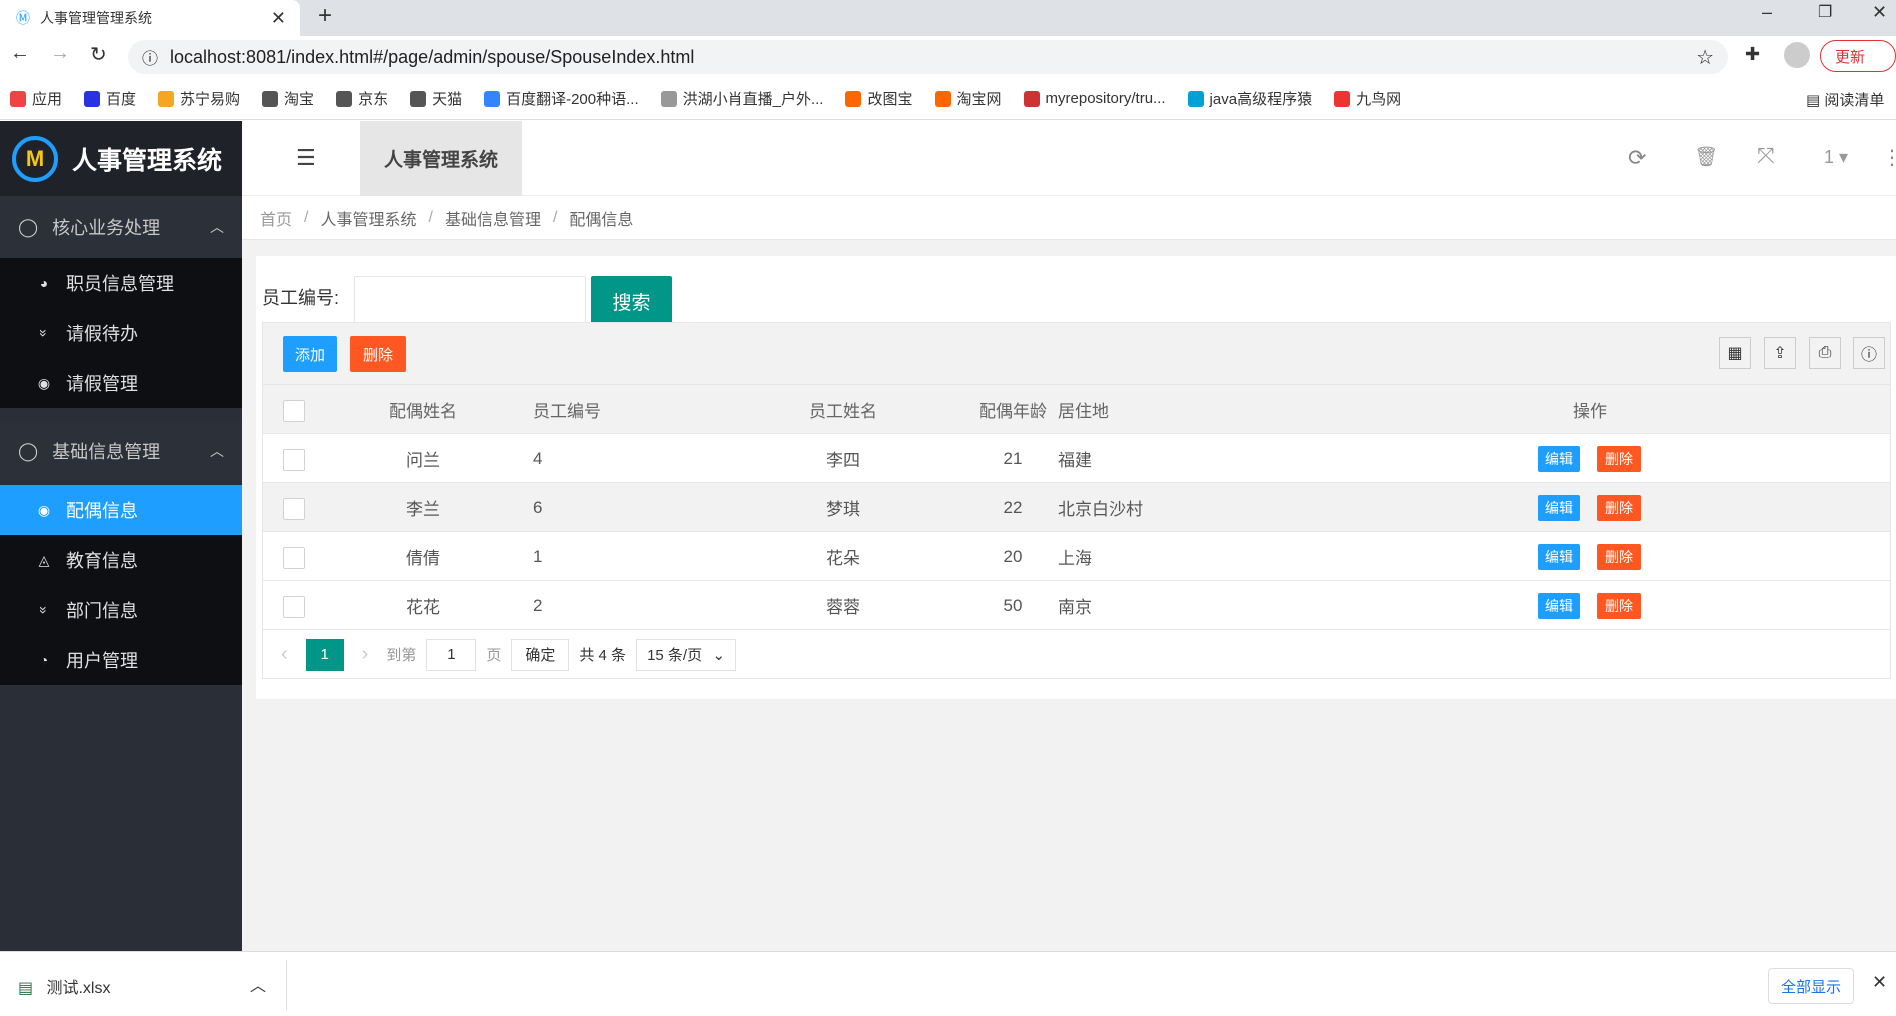 The height and width of the screenshot is (1016, 1896). I want to click on bookmark-star-icon: ☆, so click(1705, 57).